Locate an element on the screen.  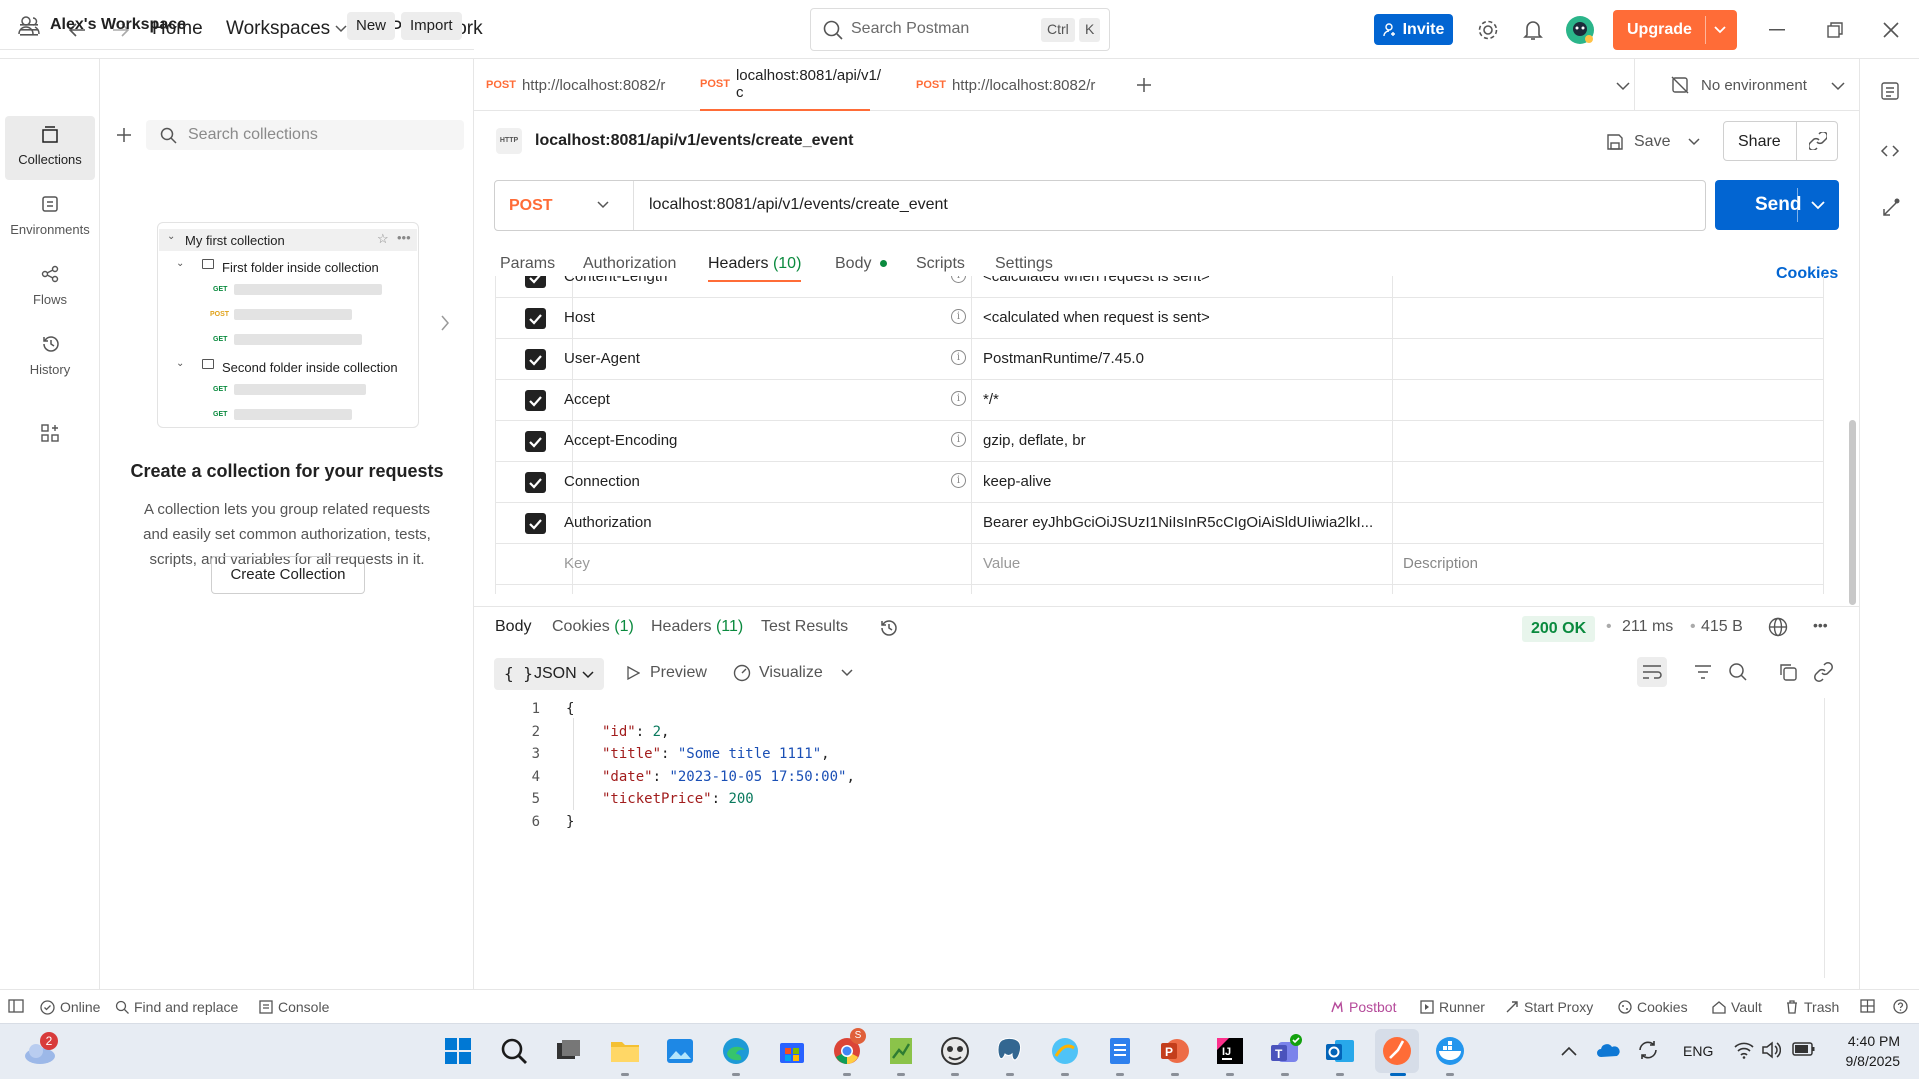
search-taskbar-icon is located at coordinates (514, 1051).